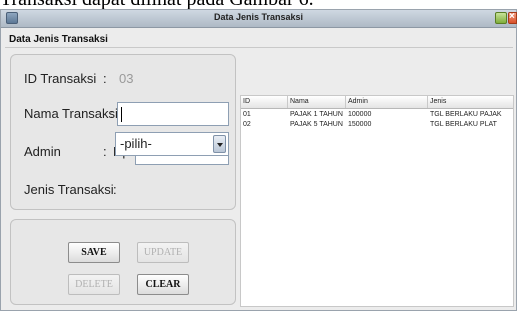  What do you see at coordinates (264, 102) in the screenshot?
I see `column-header-id: ID` at bounding box center [264, 102].